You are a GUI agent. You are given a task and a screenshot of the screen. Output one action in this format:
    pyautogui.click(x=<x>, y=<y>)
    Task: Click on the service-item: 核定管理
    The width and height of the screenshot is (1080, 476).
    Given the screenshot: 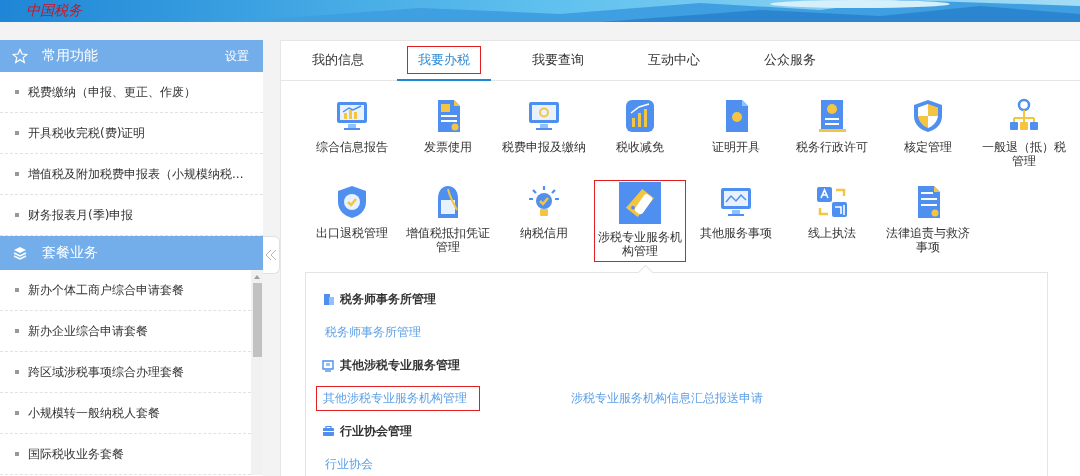 What is the action you would take?
    pyautogui.click(x=928, y=135)
    